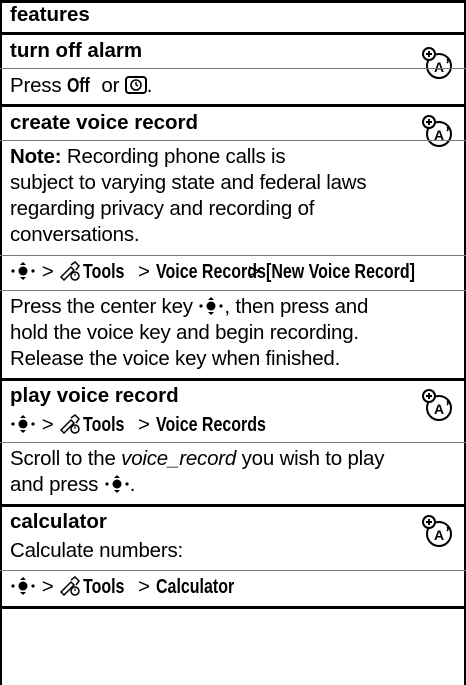 The width and height of the screenshot is (466, 685). Describe the element at coordinates (175, 358) in the screenshot. I see `instruction-line: Release the voice key when finished.` at that location.